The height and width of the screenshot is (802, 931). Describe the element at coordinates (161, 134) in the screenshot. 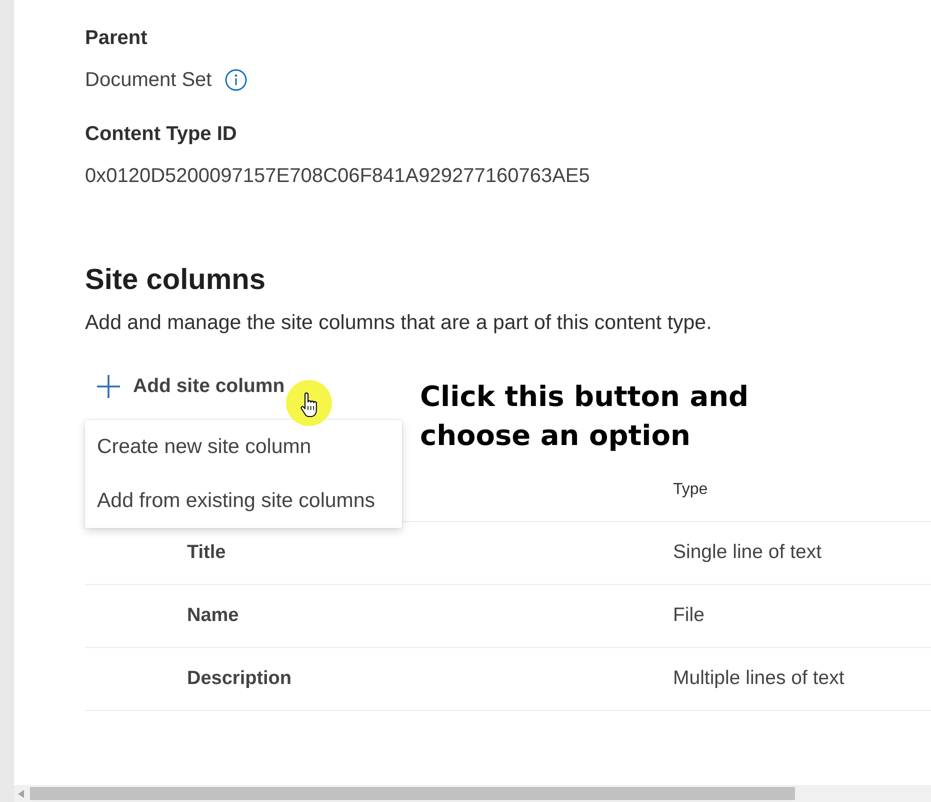

I see `field-label: Content Type ID` at that location.